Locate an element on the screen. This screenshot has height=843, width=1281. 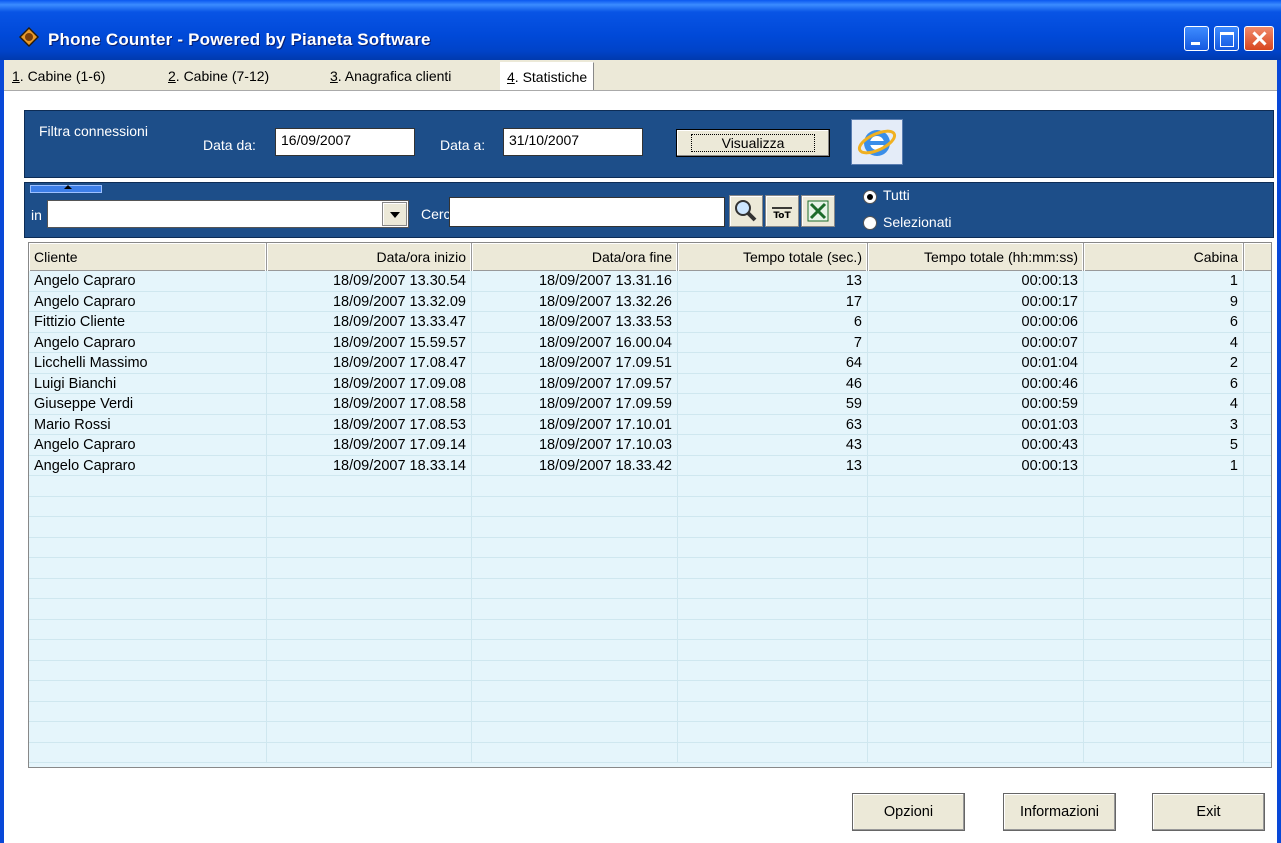
date-to-label: Data a: is located at coordinates (463, 145).